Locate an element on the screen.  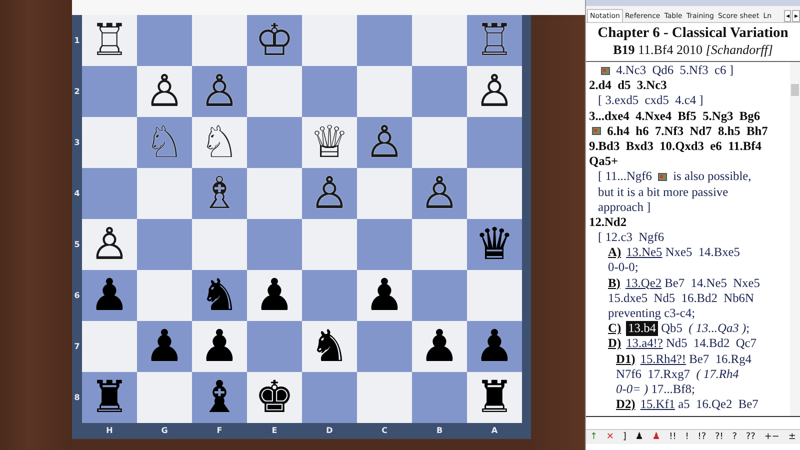
commentary-text: ( 13...Qa3 ) is located at coordinates (717, 328).